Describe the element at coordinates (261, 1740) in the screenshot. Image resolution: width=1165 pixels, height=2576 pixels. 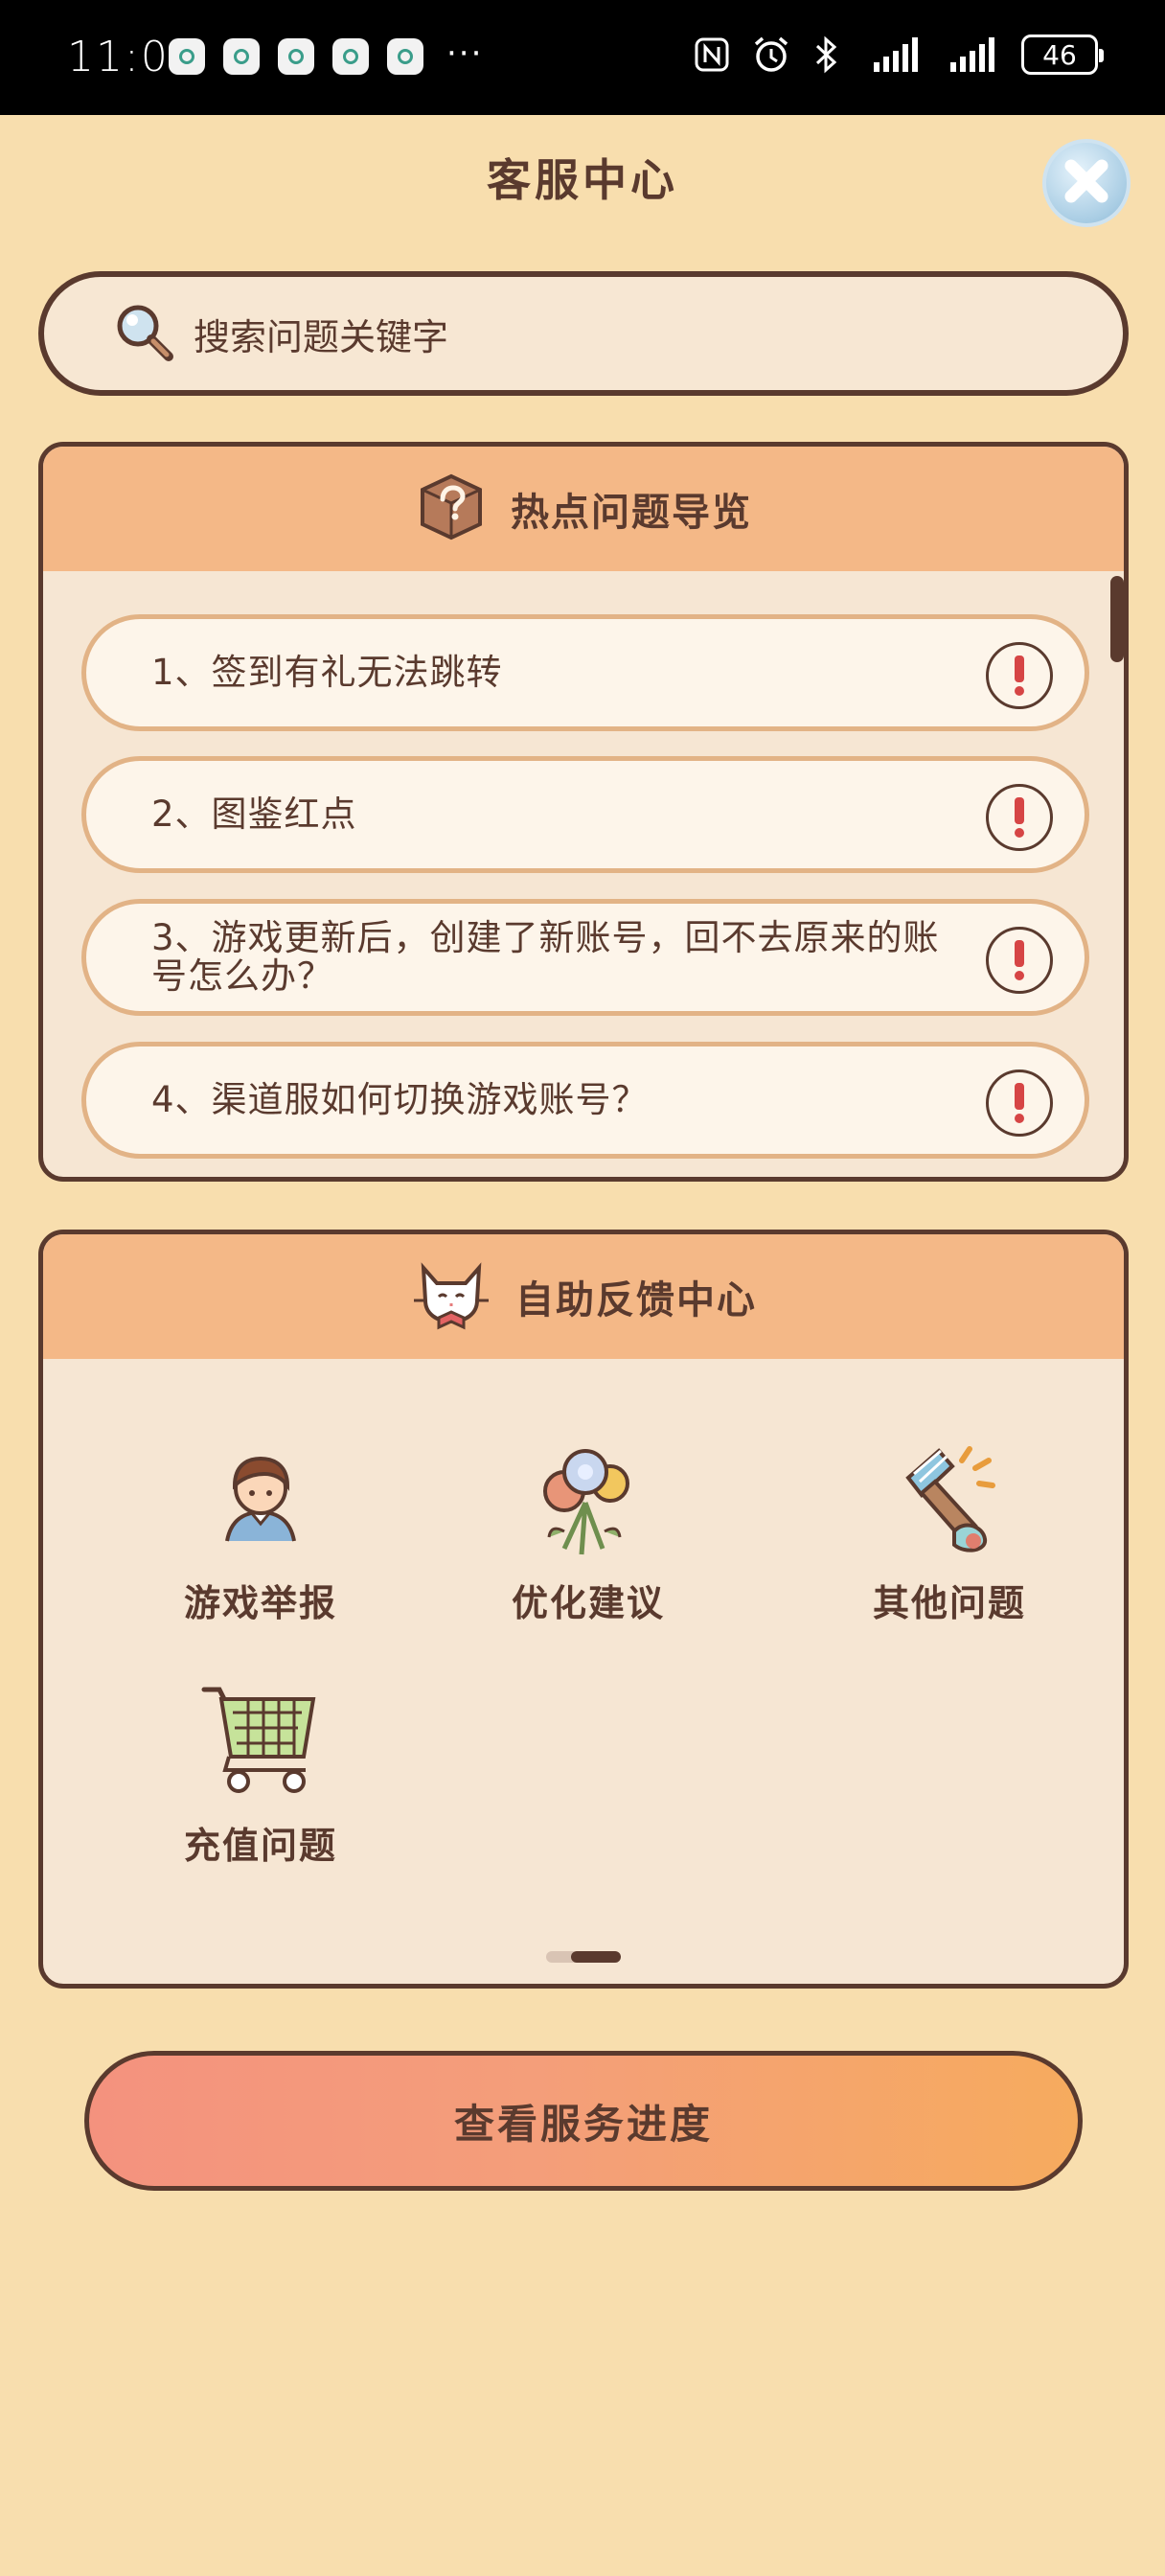
I see `shopping-cart-icon` at that location.